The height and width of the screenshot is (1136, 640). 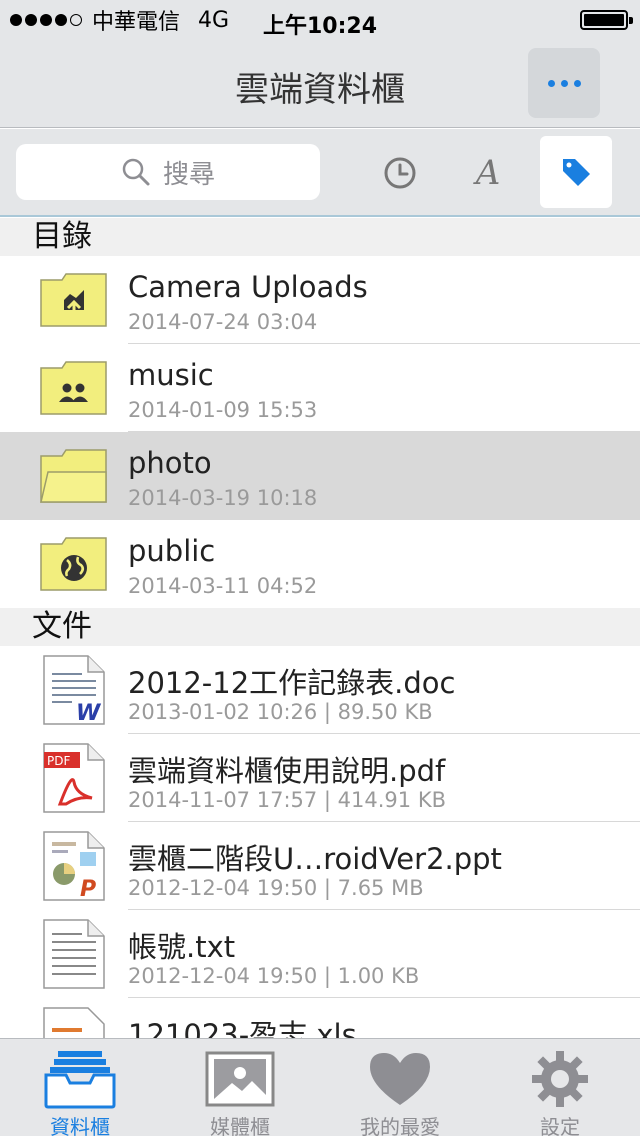 What do you see at coordinates (320, 237) in the screenshot?
I see `section-header-folders: 目錄` at bounding box center [320, 237].